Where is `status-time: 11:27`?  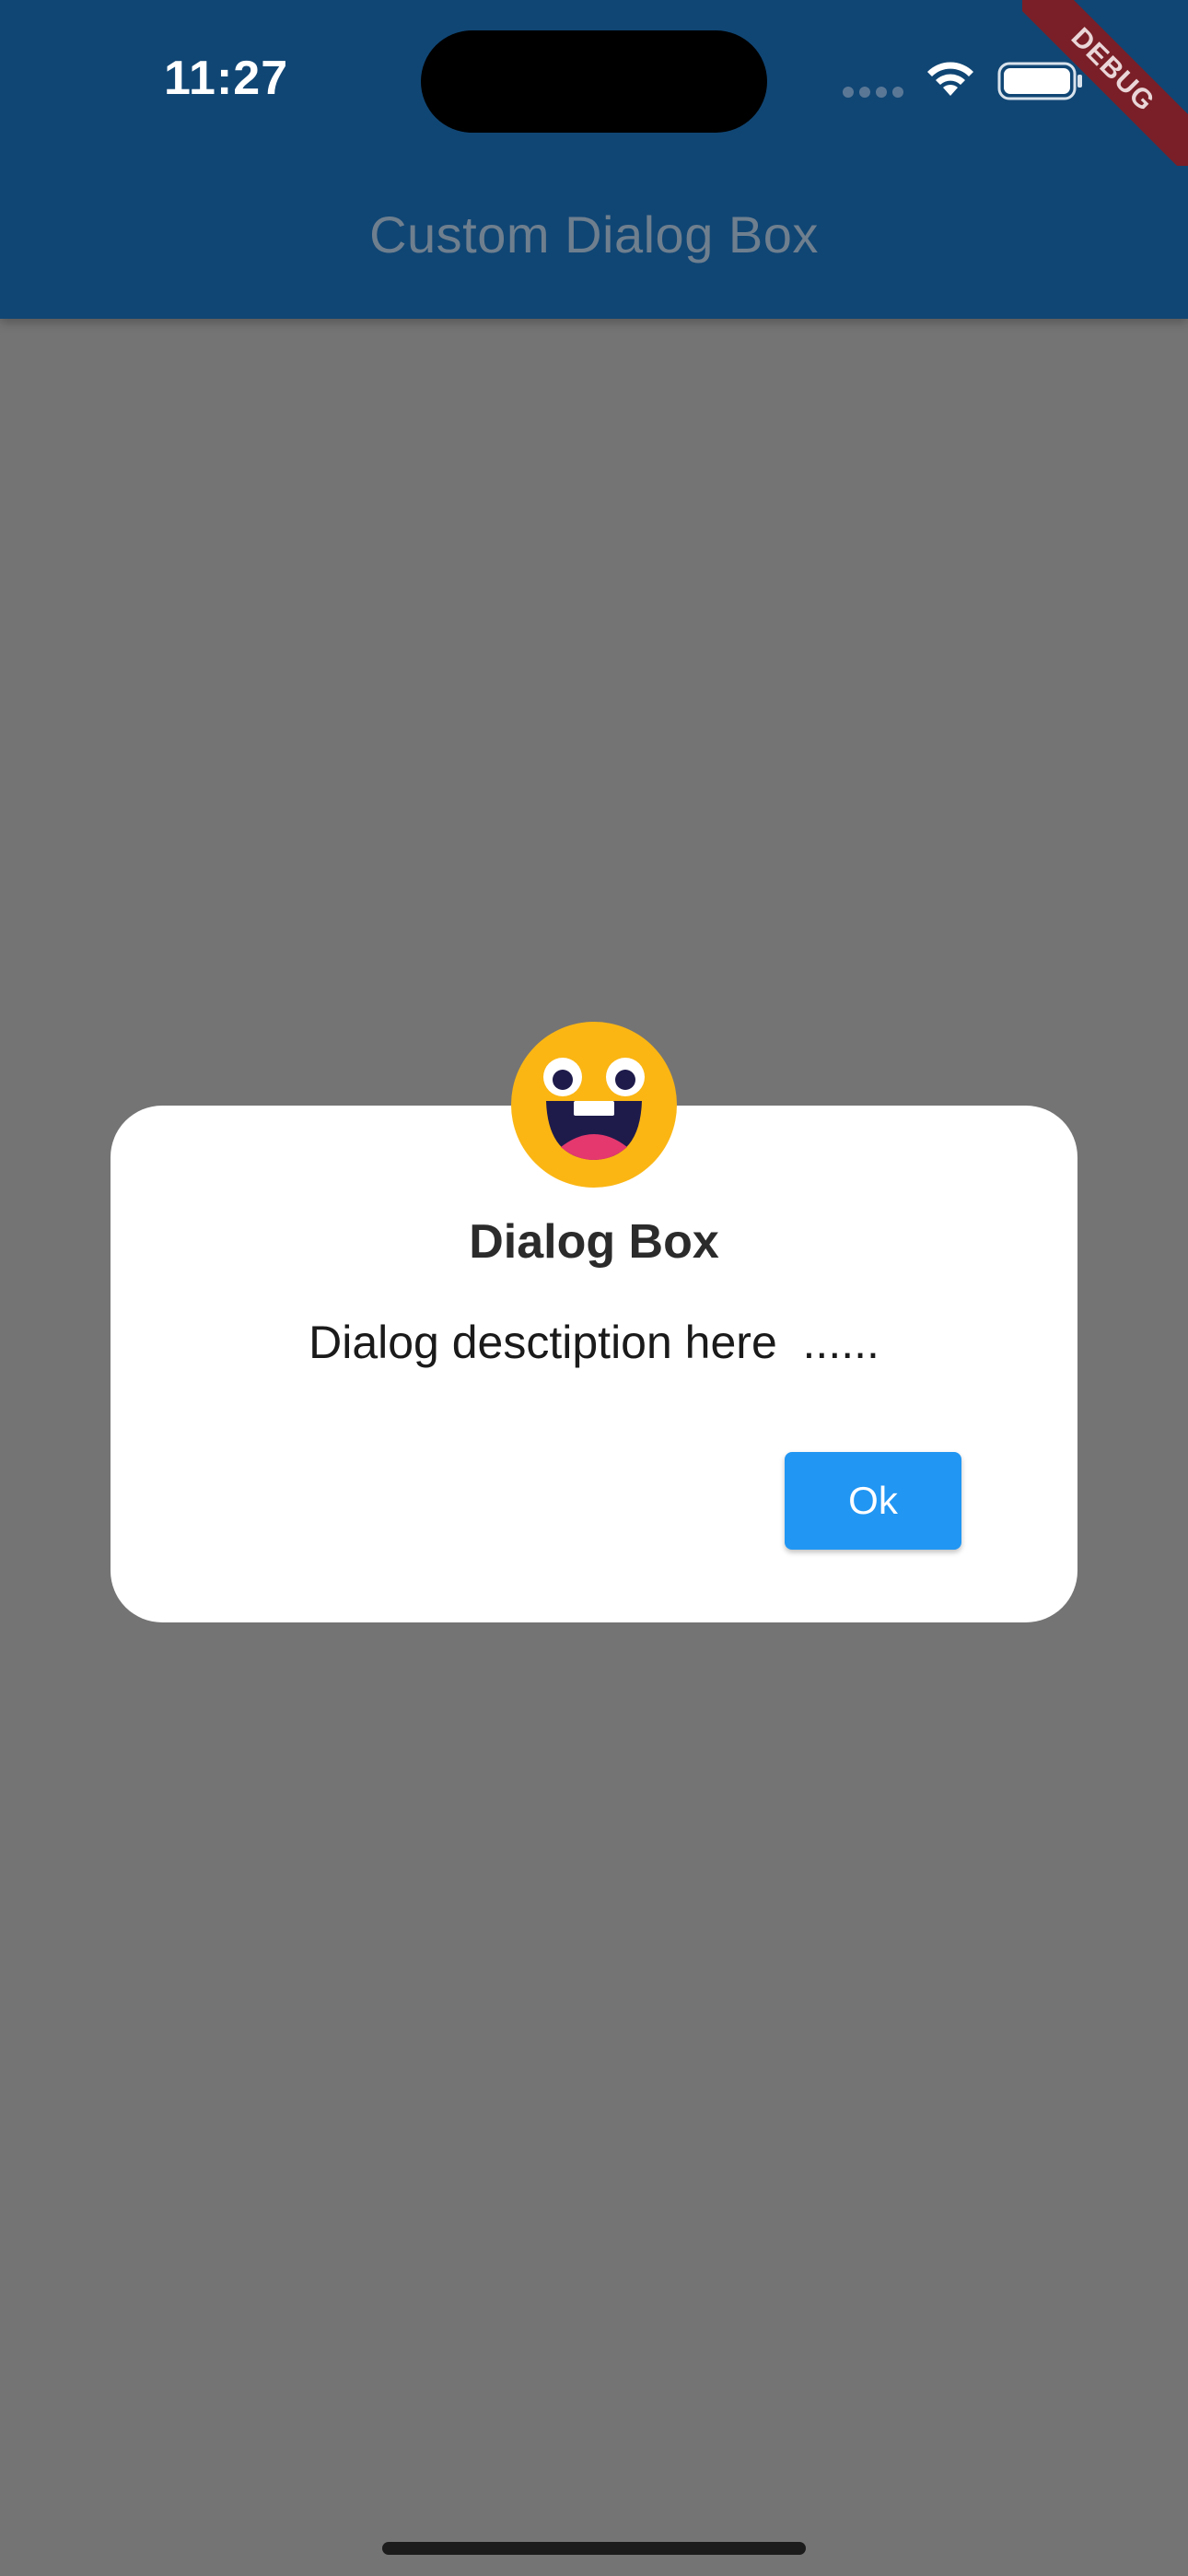
status-time: 11:27 is located at coordinates (226, 78).